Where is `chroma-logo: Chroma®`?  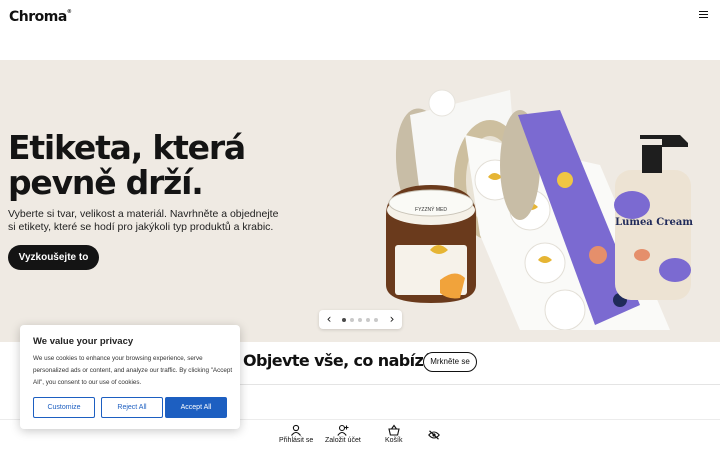
chroma-logo: Chroma® is located at coordinates (40, 17).